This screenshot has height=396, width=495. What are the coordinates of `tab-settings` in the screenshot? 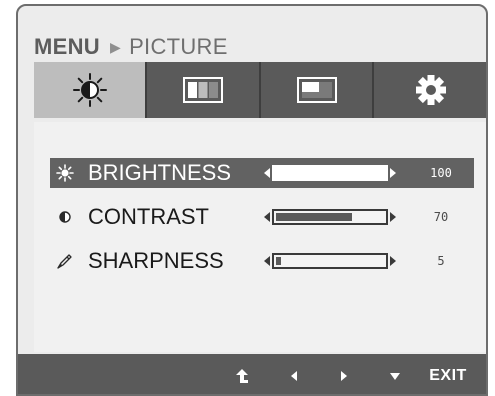 It's located at (430, 90).